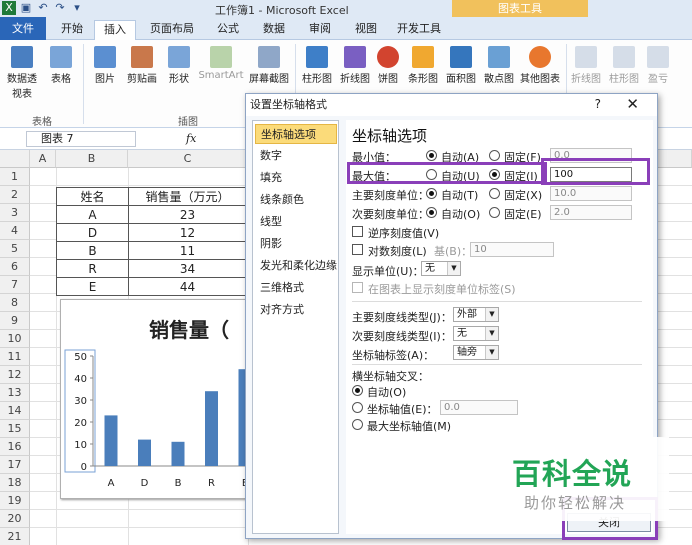  I want to click on table-header-name: 姓名, so click(92, 196).